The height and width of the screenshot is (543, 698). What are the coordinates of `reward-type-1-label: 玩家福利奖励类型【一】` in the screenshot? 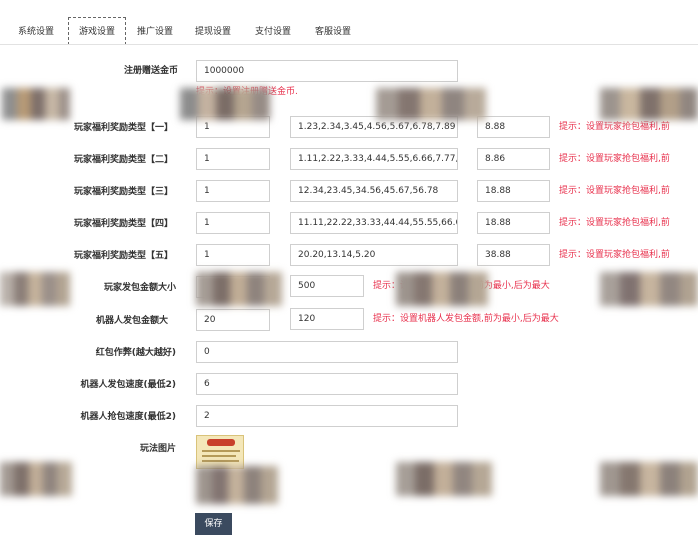 It's located at (123, 128).